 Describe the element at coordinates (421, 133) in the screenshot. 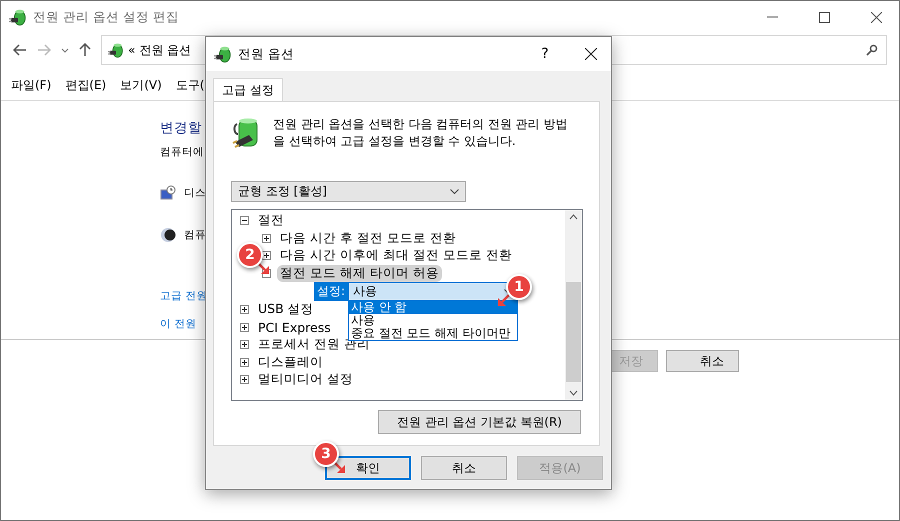

I see `description-text: 전원 관리 옵션을 선택한 다음 컴퓨터의 전원 관리 방법을 선택하여 고급 설정을 변경할 수 있습니다.` at that location.